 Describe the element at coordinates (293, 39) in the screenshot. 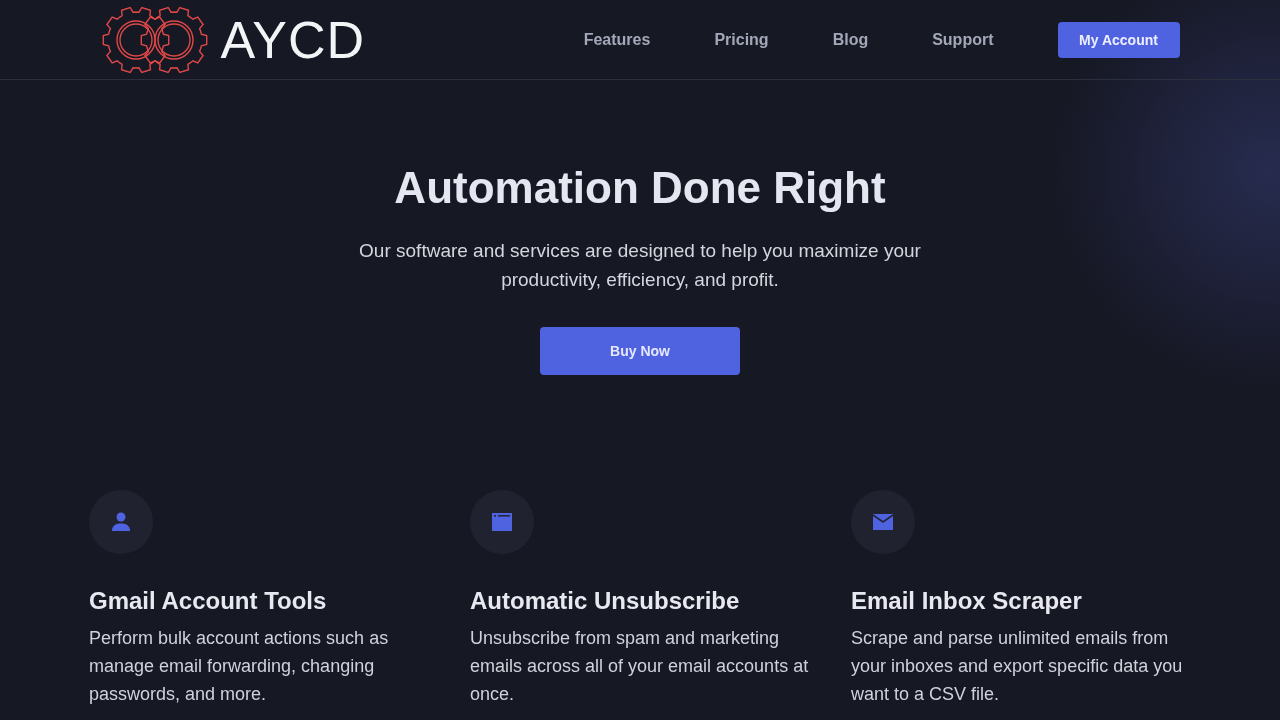

I see `brand-name: AYCD` at that location.